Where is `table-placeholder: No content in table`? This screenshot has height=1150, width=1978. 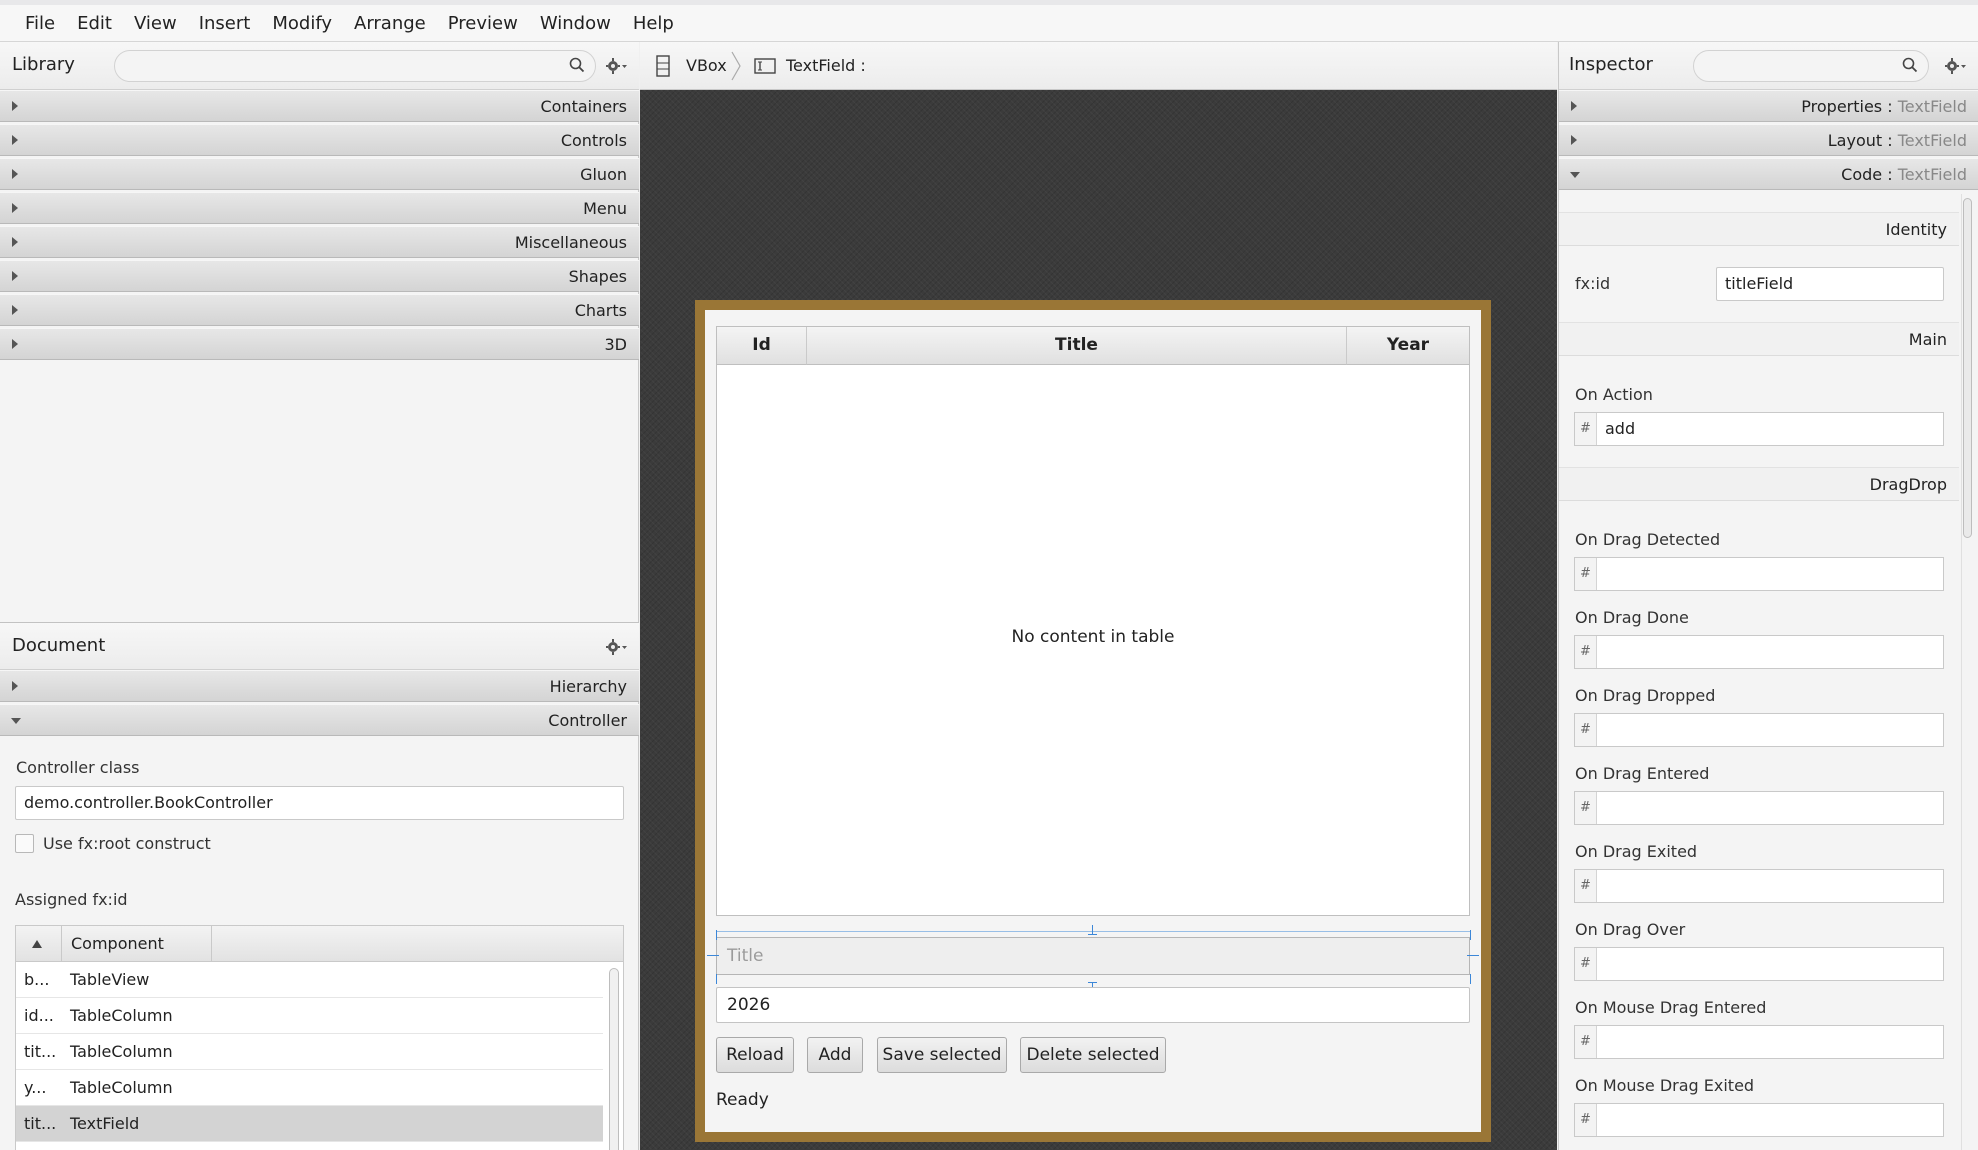
table-placeholder: No content in table is located at coordinates (1093, 637).